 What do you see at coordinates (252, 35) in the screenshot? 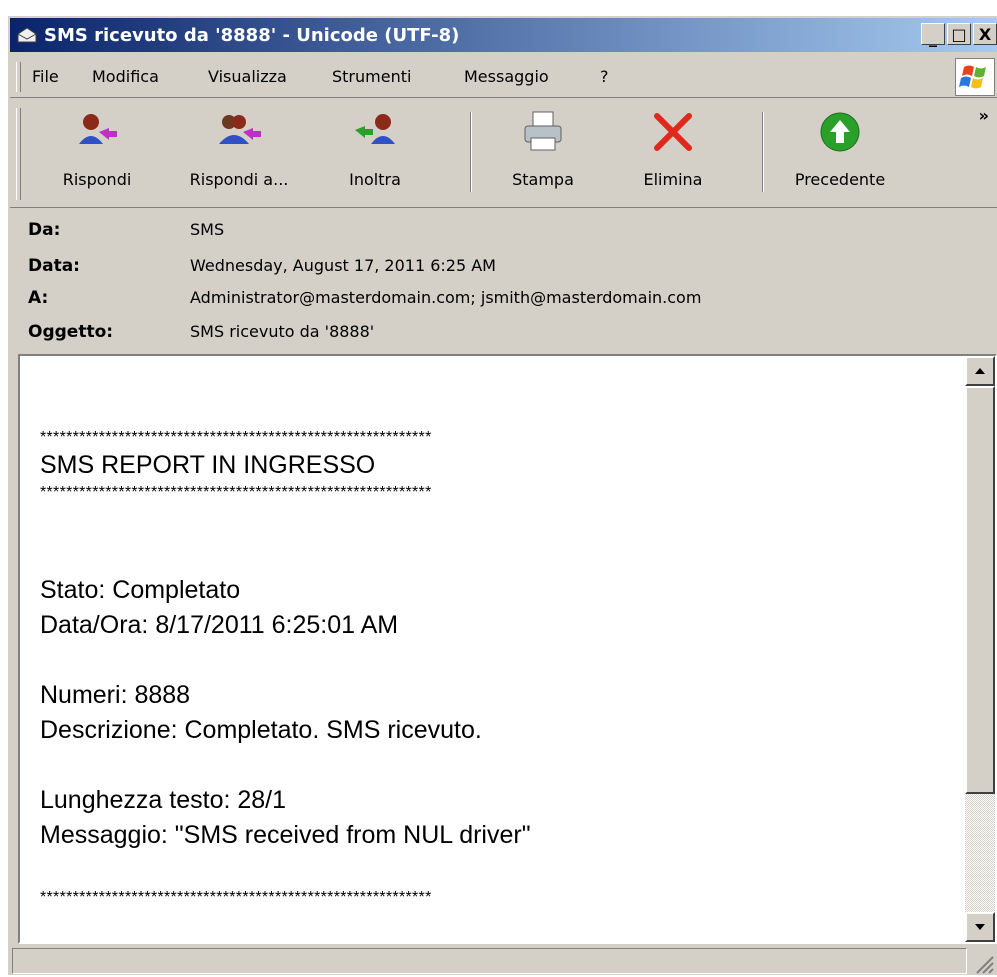
I see `window-title: SMS ricevuto da '8888' - Unicode (UTF-8)` at bounding box center [252, 35].